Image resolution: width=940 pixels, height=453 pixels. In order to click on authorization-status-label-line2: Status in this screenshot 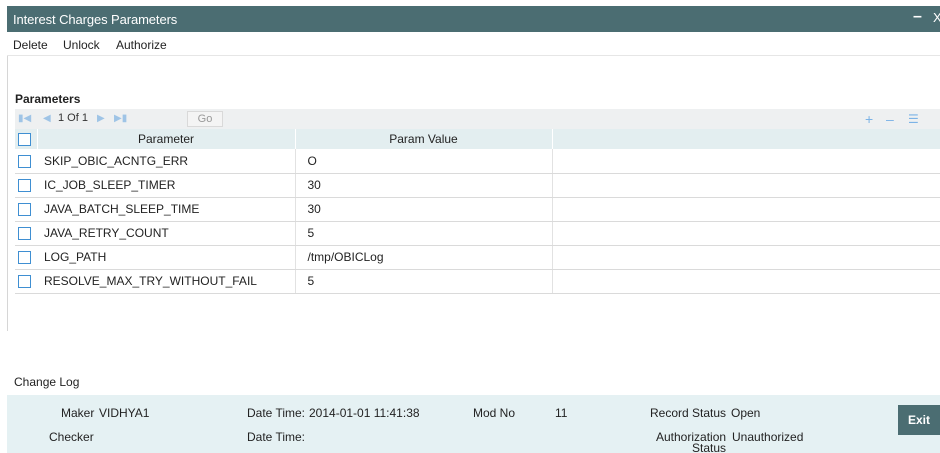, I will do `click(709, 447)`.